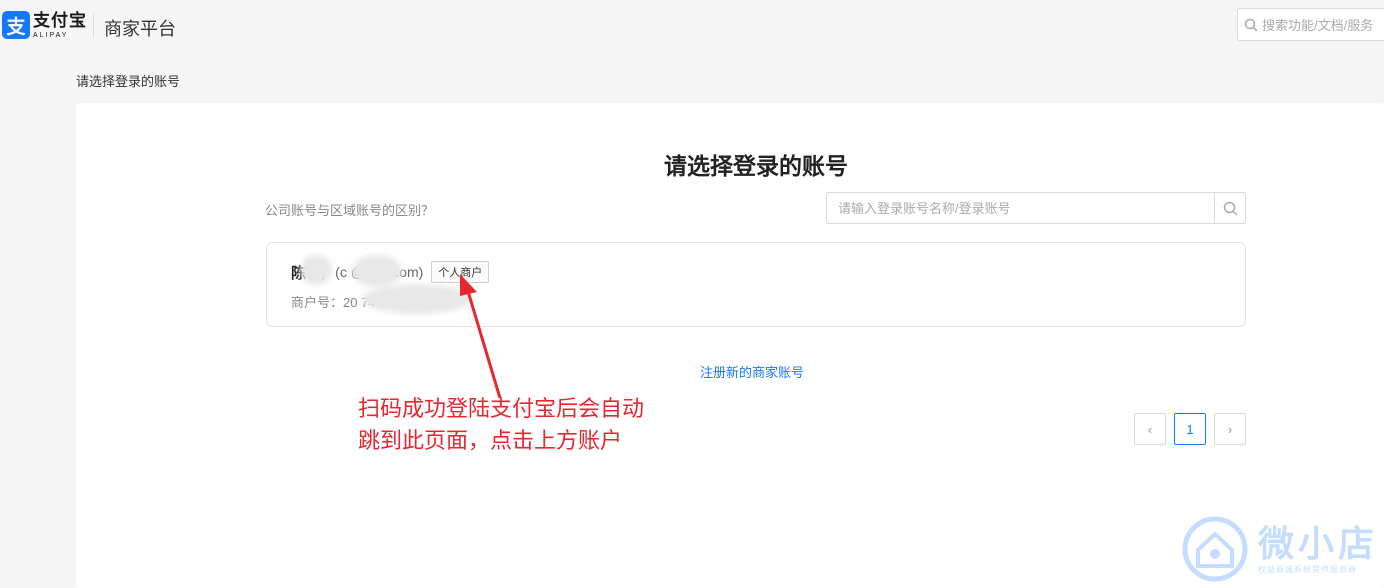  Describe the element at coordinates (349, 209) in the screenshot. I see `account-difference-link: 公司账号与区域账号的区别？` at that location.